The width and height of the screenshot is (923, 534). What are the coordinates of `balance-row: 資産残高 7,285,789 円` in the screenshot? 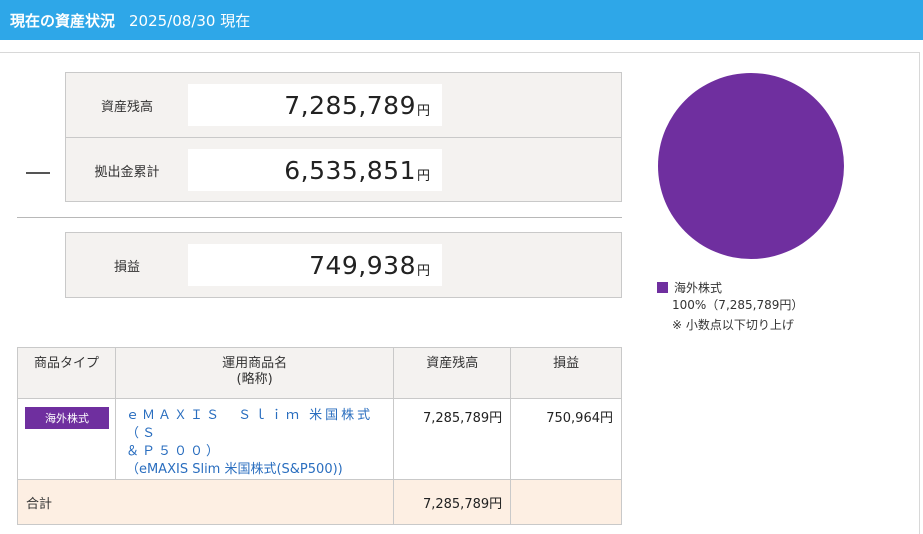 It's located at (343, 105).